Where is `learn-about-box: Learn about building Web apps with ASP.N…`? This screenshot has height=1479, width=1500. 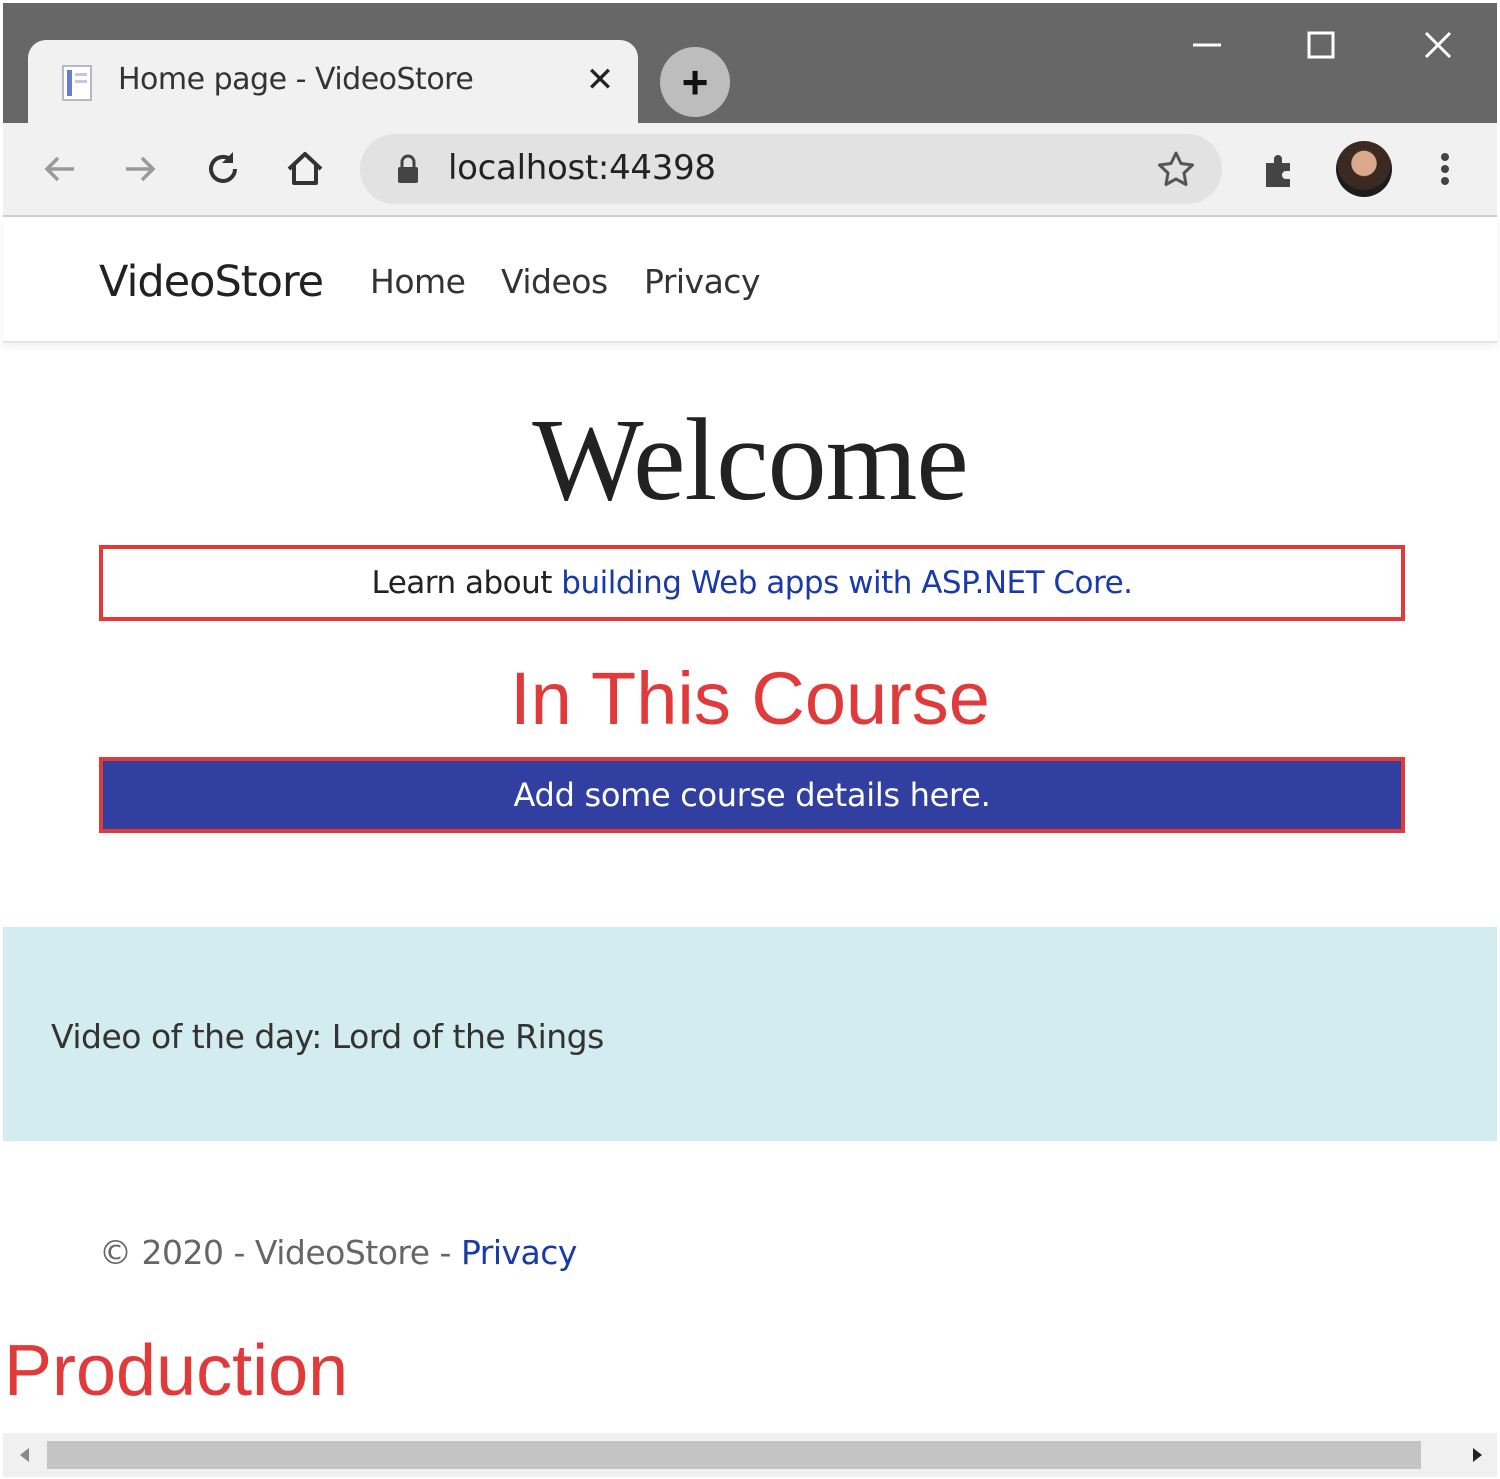 learn-about-box: Learn about building Web apps with ASP.N… is located at coordinates (752, 583).